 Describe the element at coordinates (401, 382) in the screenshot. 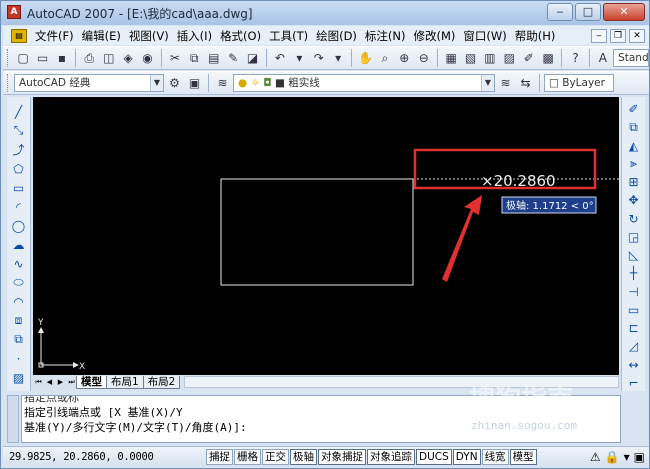

I see `horizontal-scrollbar` at that location.